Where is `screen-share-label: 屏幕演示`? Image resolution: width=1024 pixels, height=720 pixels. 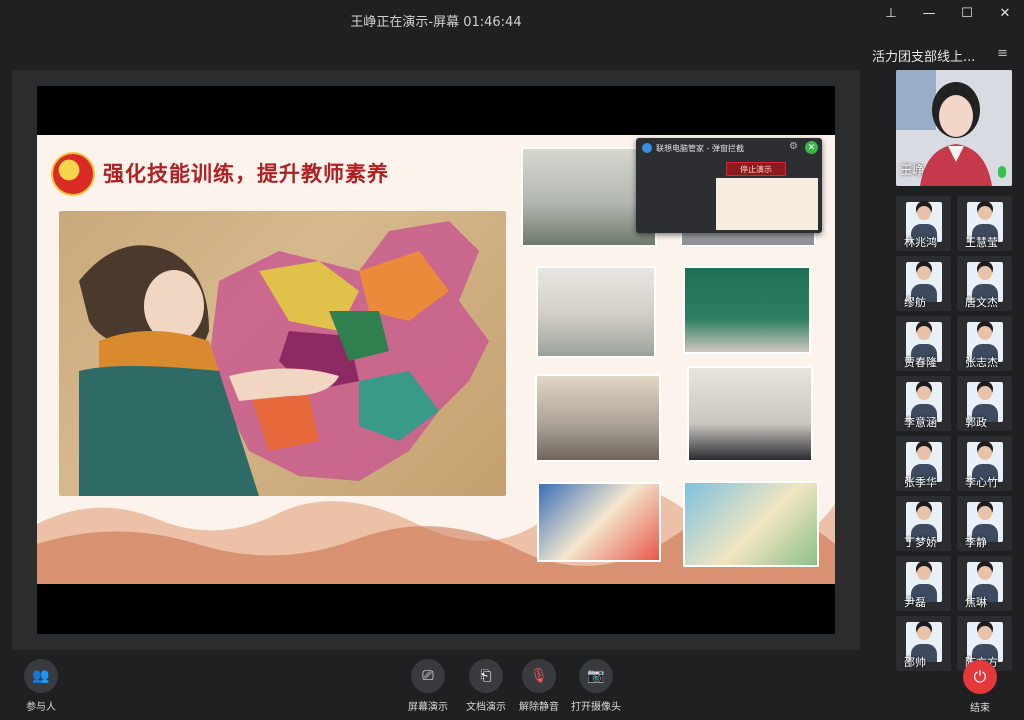
screen-share-label: 屏幕演示 is located at coordinates (428, 707).